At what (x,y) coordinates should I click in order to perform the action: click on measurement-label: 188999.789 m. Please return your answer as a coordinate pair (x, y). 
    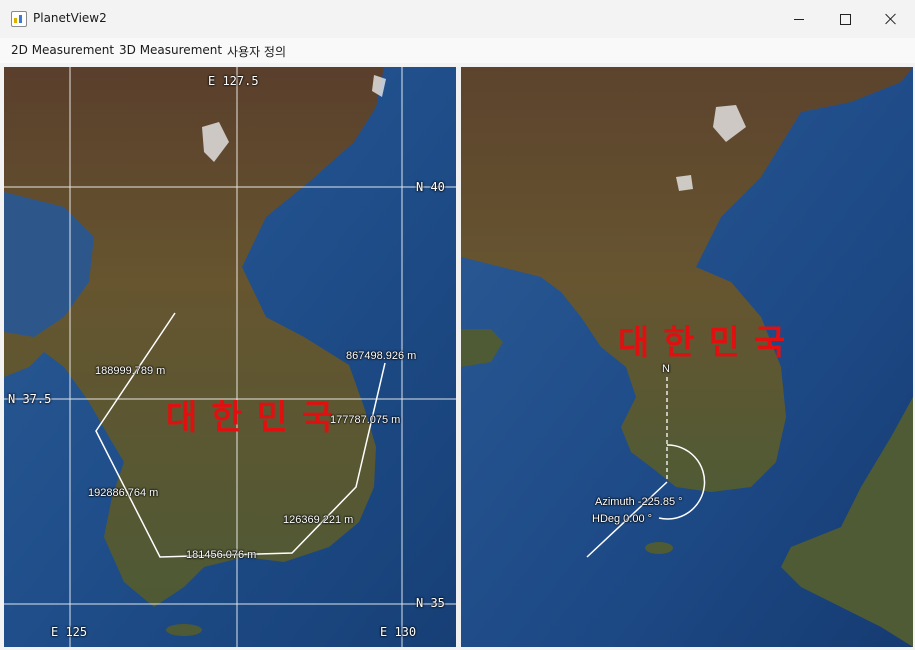
    Looking at the image, I should click on (130, 371).